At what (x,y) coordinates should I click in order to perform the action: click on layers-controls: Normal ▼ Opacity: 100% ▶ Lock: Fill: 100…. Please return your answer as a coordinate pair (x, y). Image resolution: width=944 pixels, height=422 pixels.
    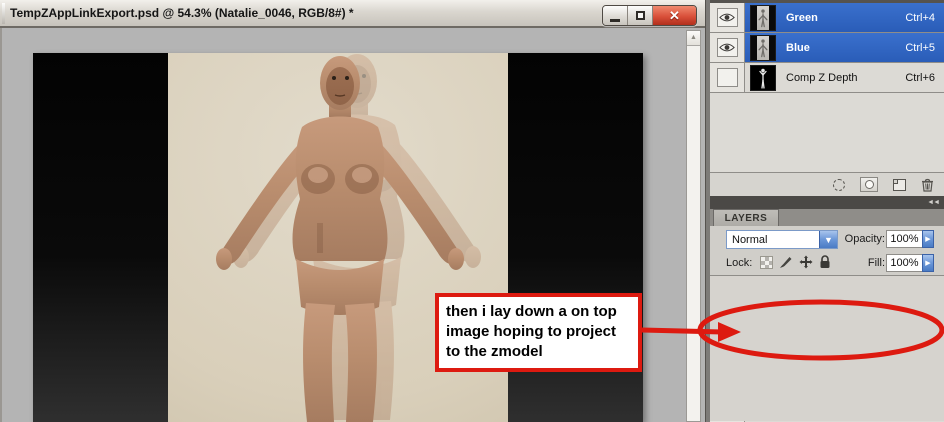
    Looking at the image, I should click on (827, 251).